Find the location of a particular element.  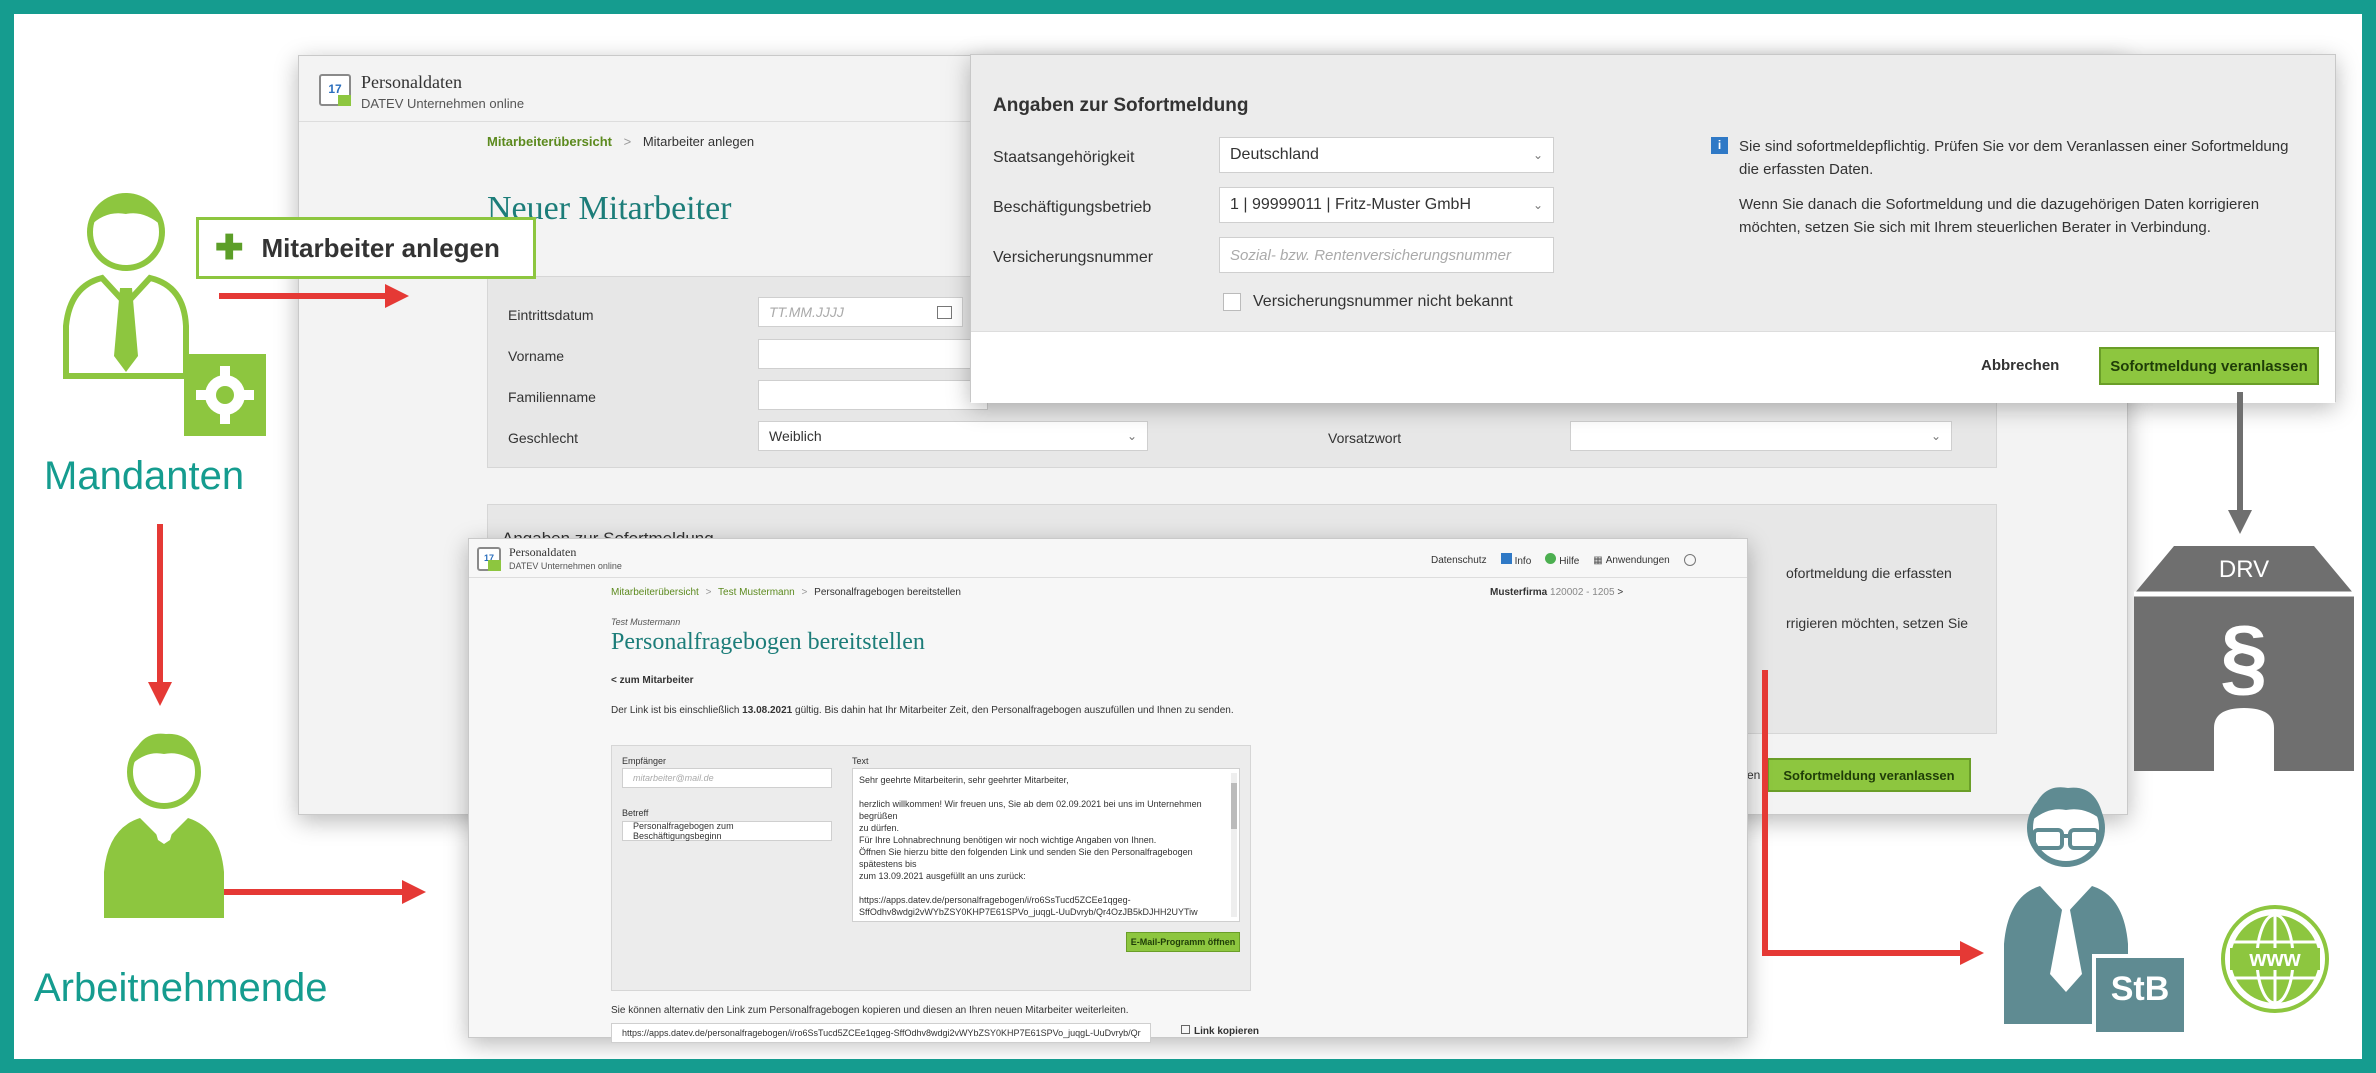

betreff-label: Betreff is located at coordinates (635, 813).